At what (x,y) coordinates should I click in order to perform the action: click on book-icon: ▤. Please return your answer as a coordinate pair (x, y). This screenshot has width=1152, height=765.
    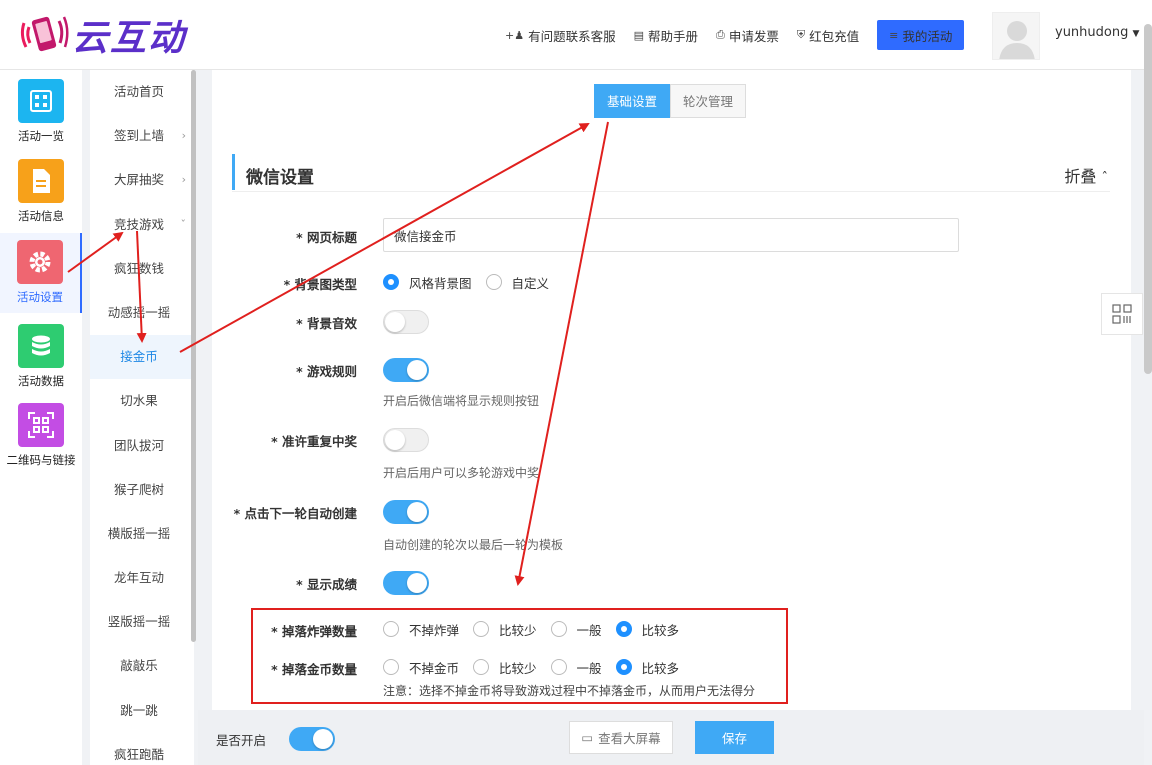
    Looking at the image, I should click on (638, 35).